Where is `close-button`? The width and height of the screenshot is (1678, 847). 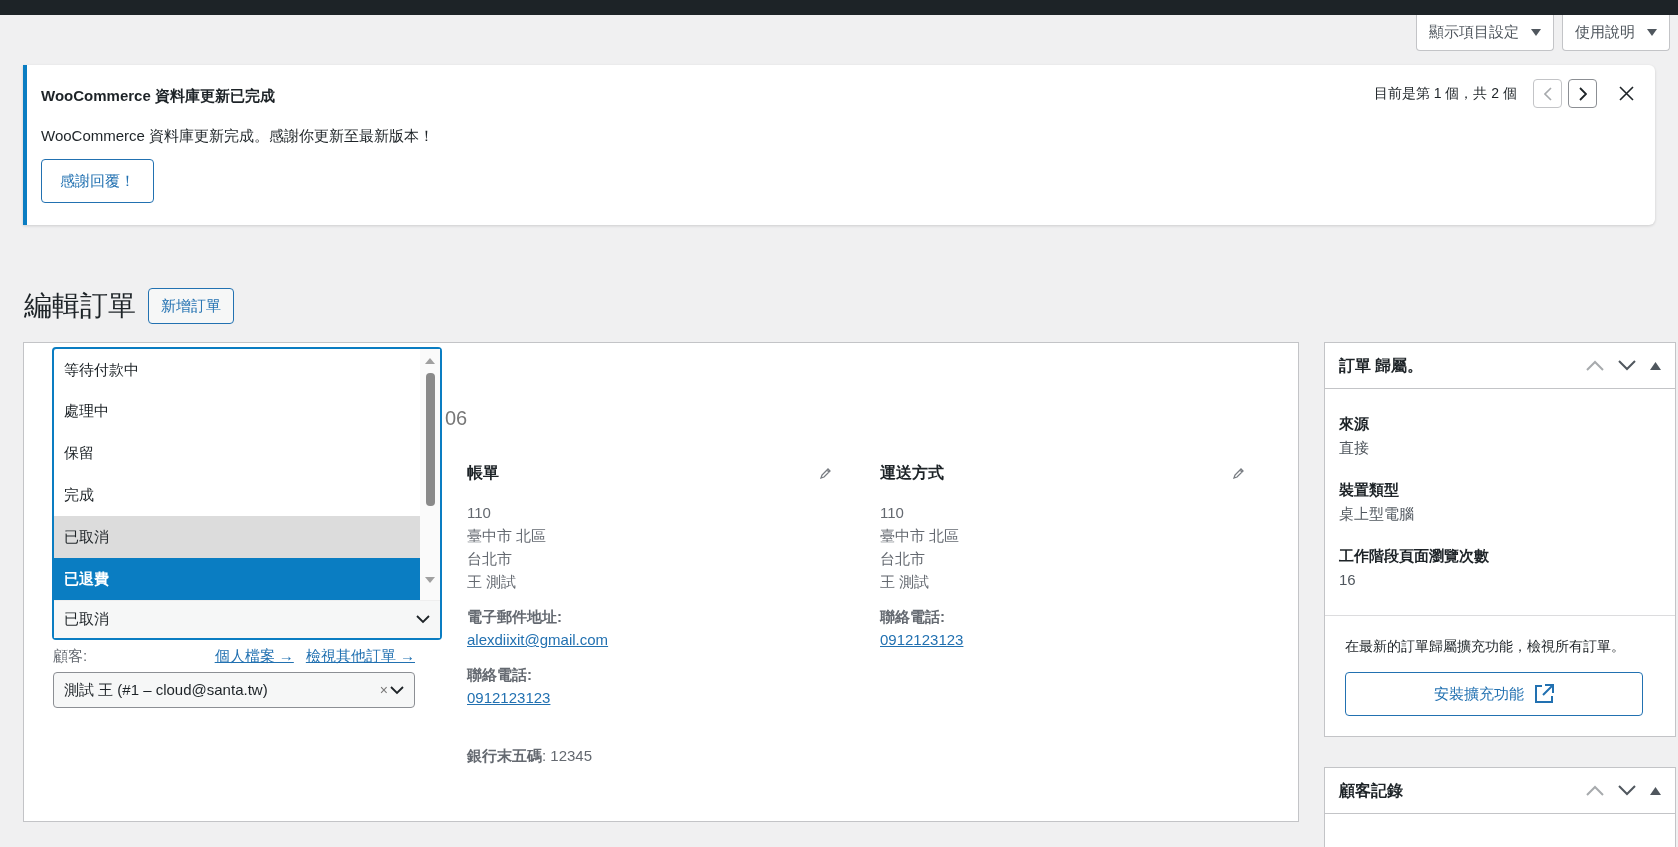 close-button is located at coordinates (1626, 93).